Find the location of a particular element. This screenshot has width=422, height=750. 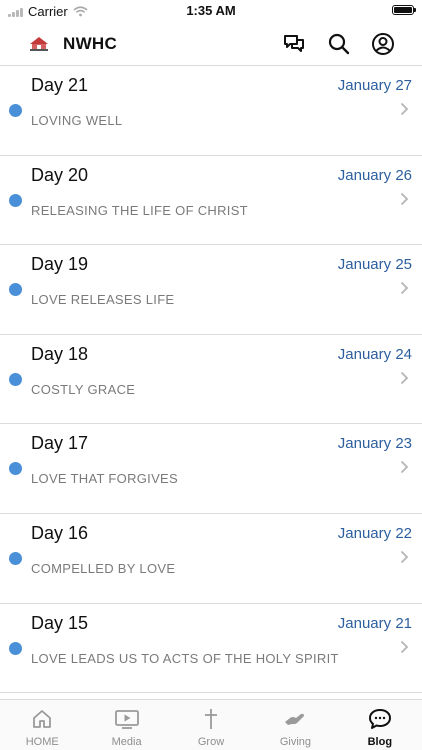

giving-hand-icon is located at coordinates (295, 719).